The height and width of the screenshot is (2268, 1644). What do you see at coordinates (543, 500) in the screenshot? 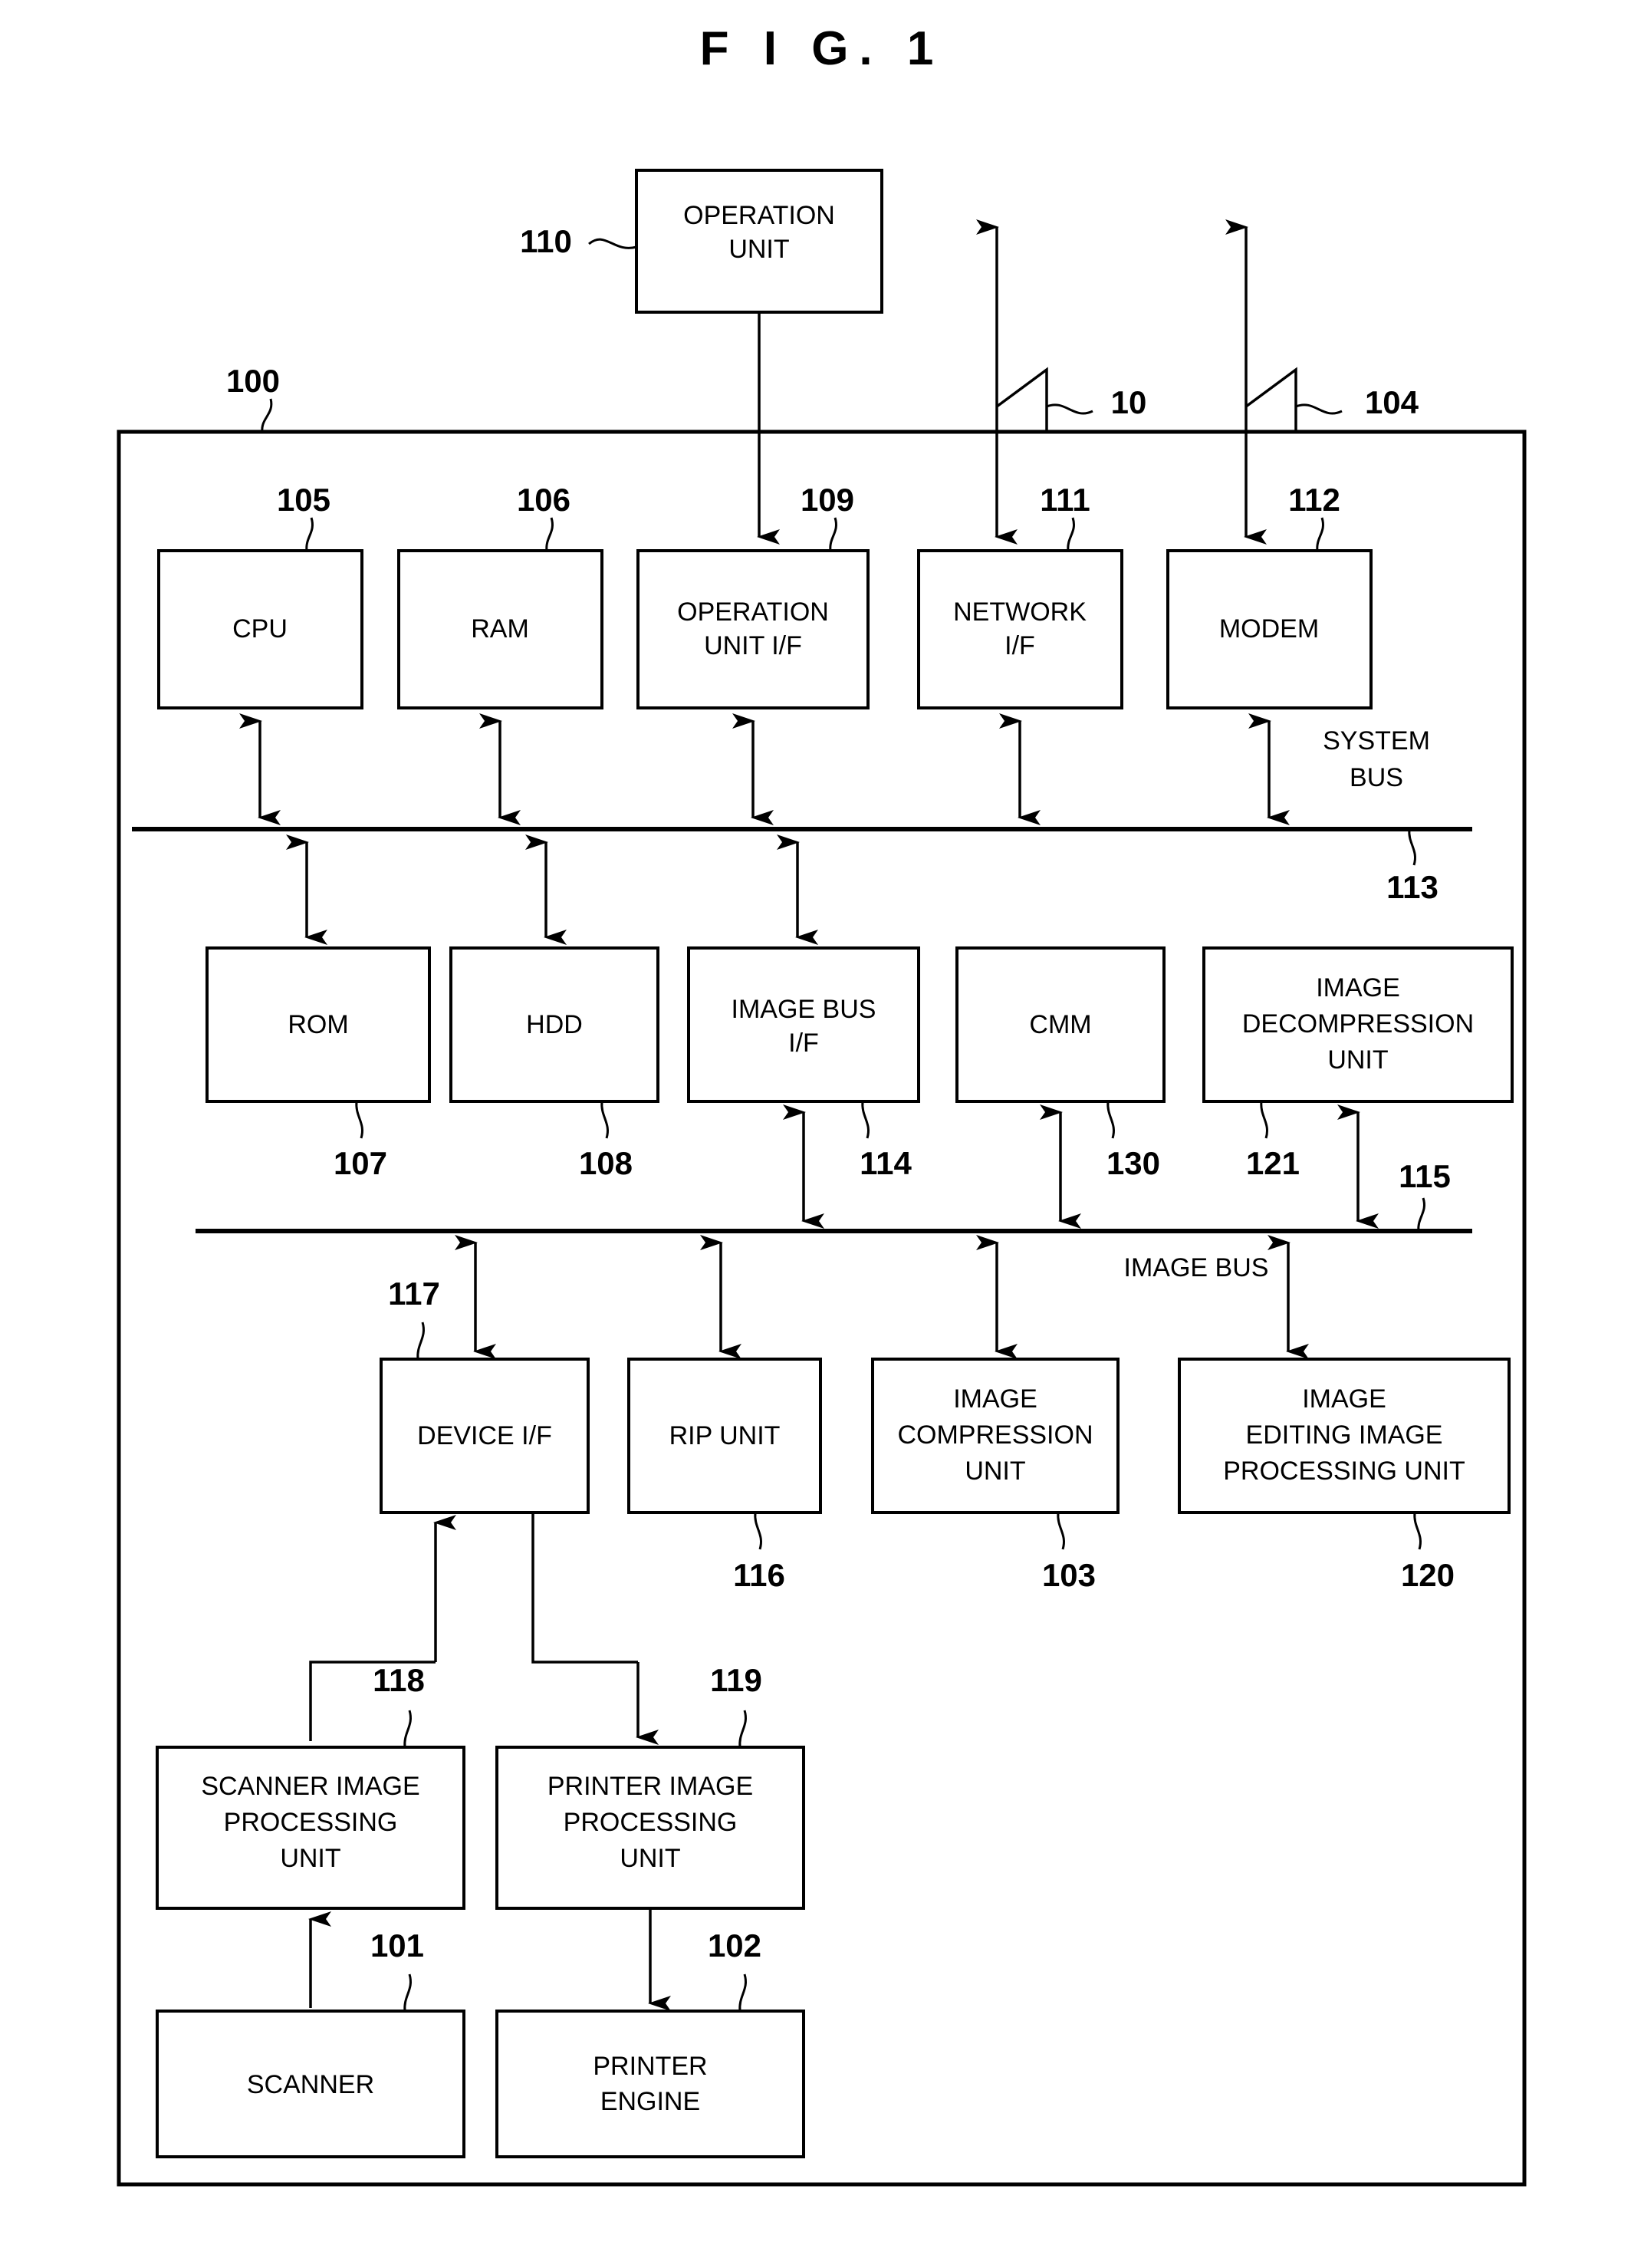
I see `ref-number-106: 106` at bounding box center [543, 500].